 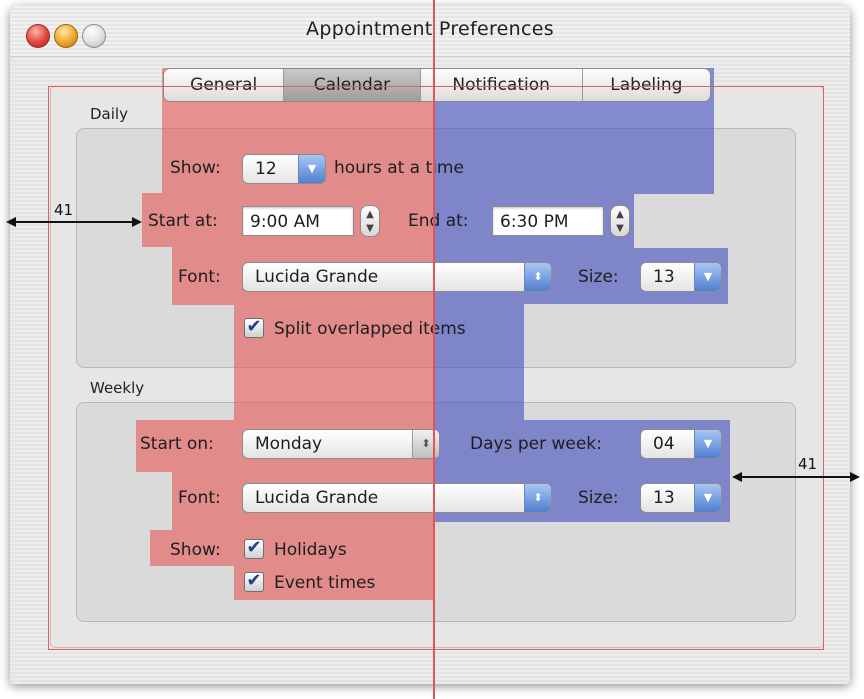 What do you see at coordinates (796, 477) in the screenshot?
I see `right-margin-measure-line` at bounding box center [796, 477].